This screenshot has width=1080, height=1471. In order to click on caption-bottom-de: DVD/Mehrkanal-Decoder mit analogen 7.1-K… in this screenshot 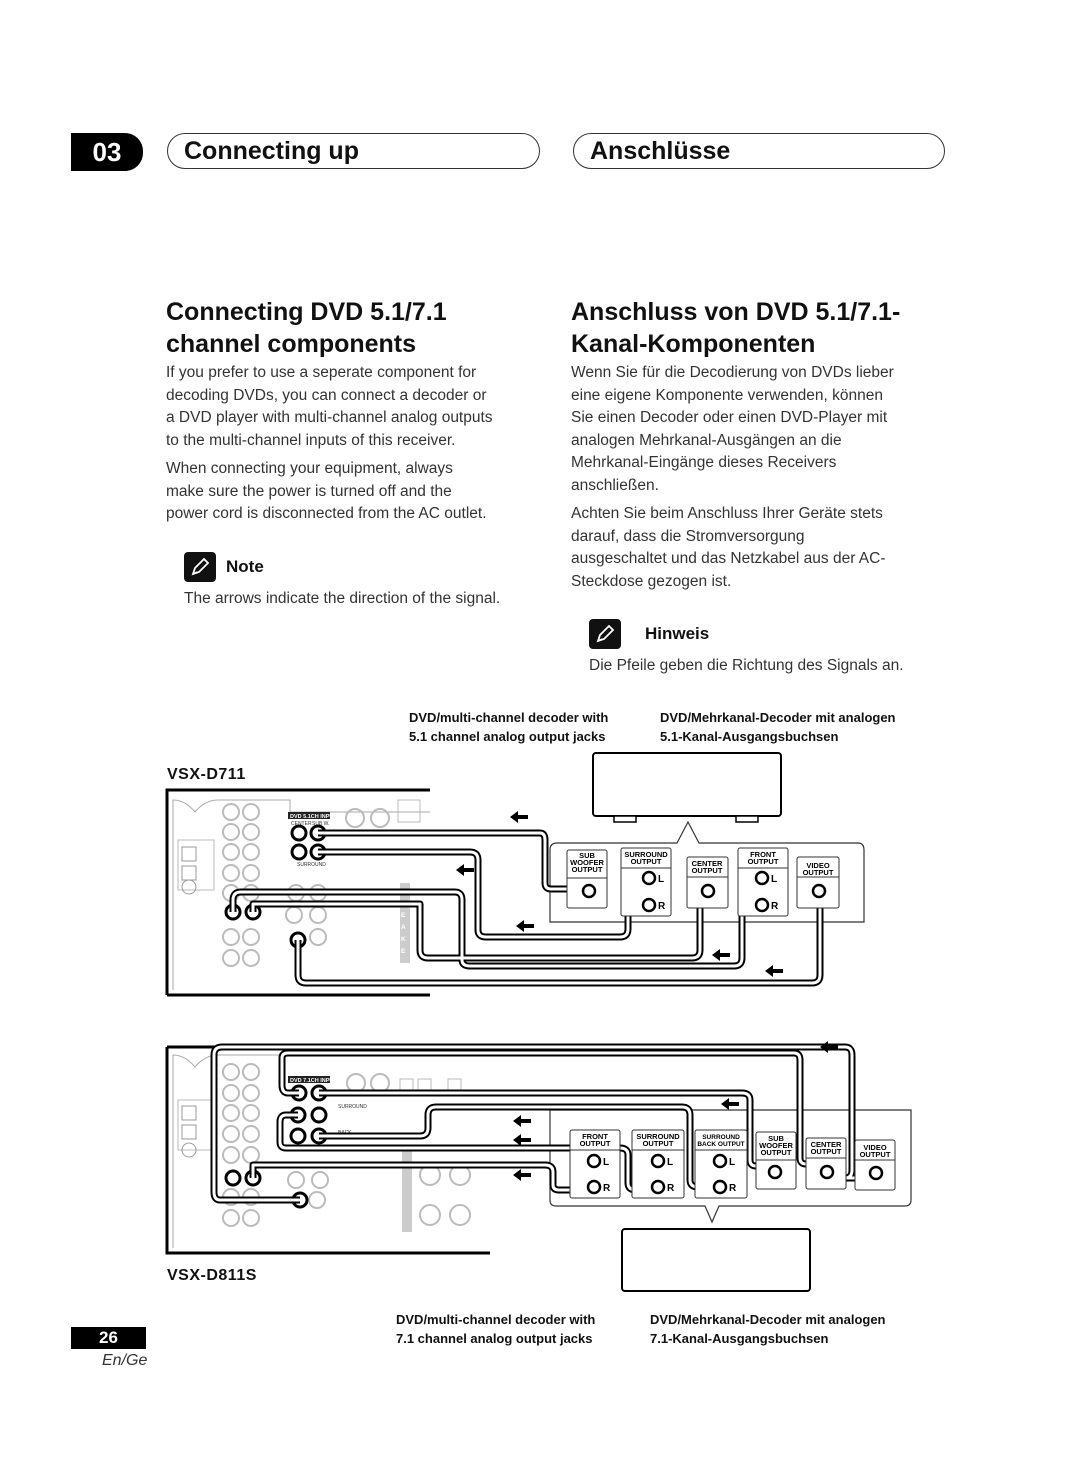, I will do `click(768, 1329)`.